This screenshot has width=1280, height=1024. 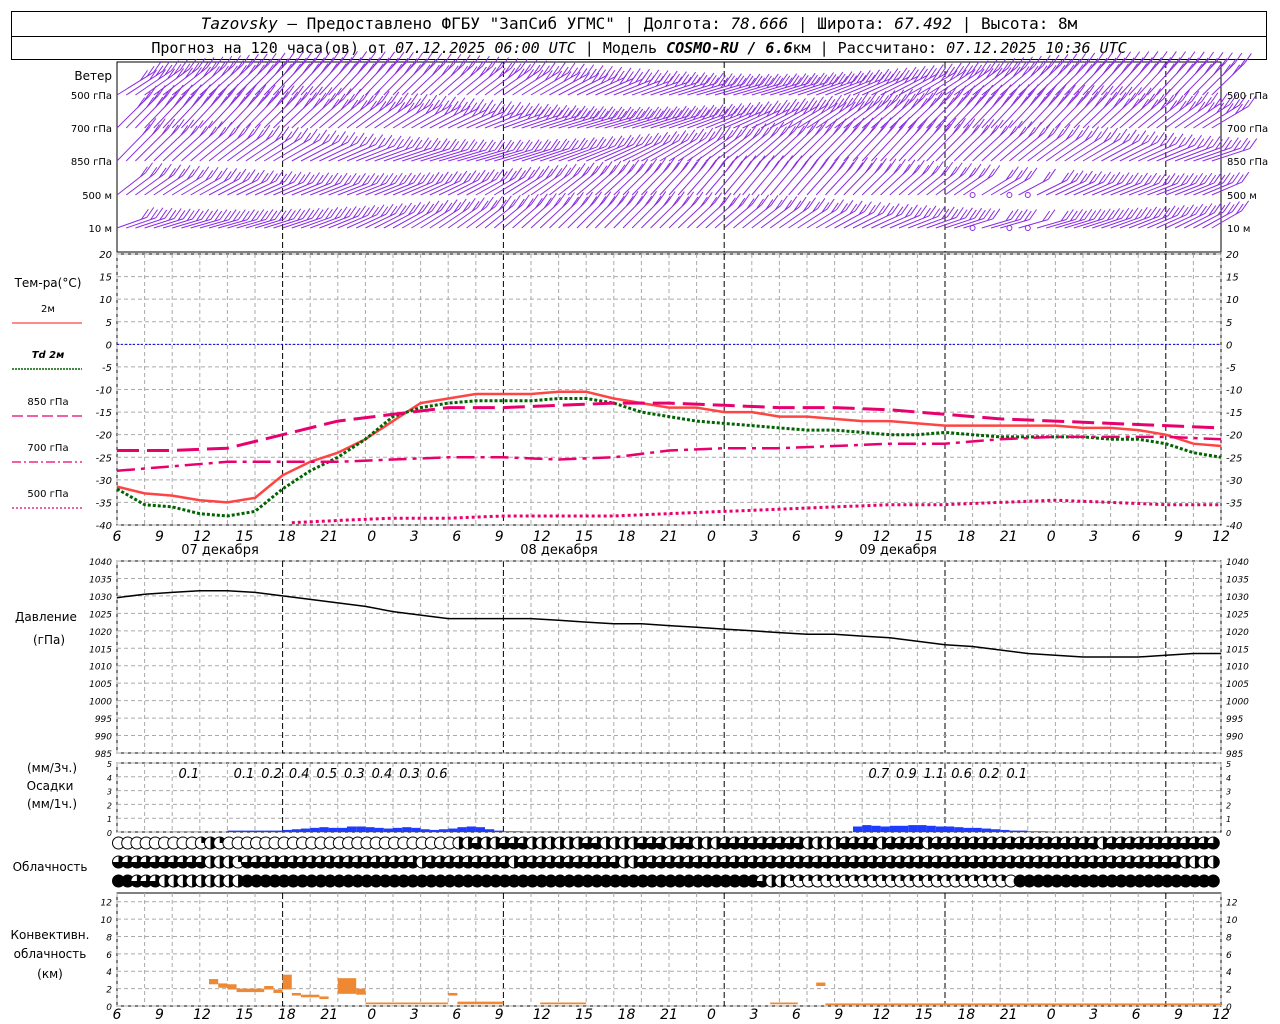 I want to click on pressure-unit: (гПа), so click(x=49, y=640).